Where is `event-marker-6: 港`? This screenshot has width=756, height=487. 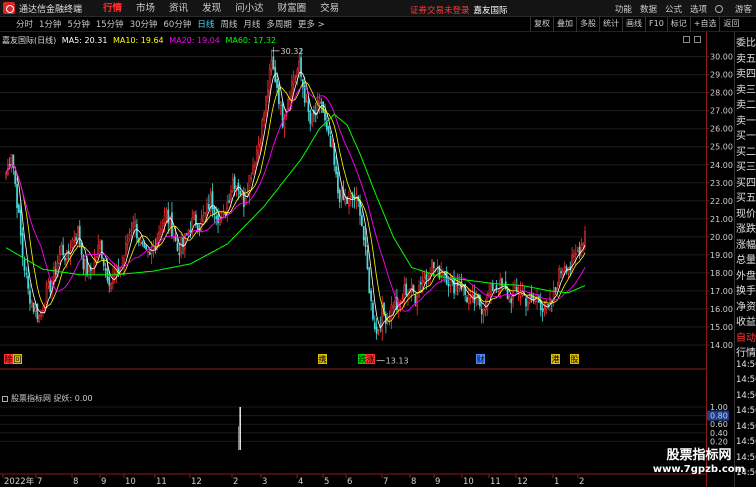
event-marker-6: 港 is located at coordinates (556, 359).